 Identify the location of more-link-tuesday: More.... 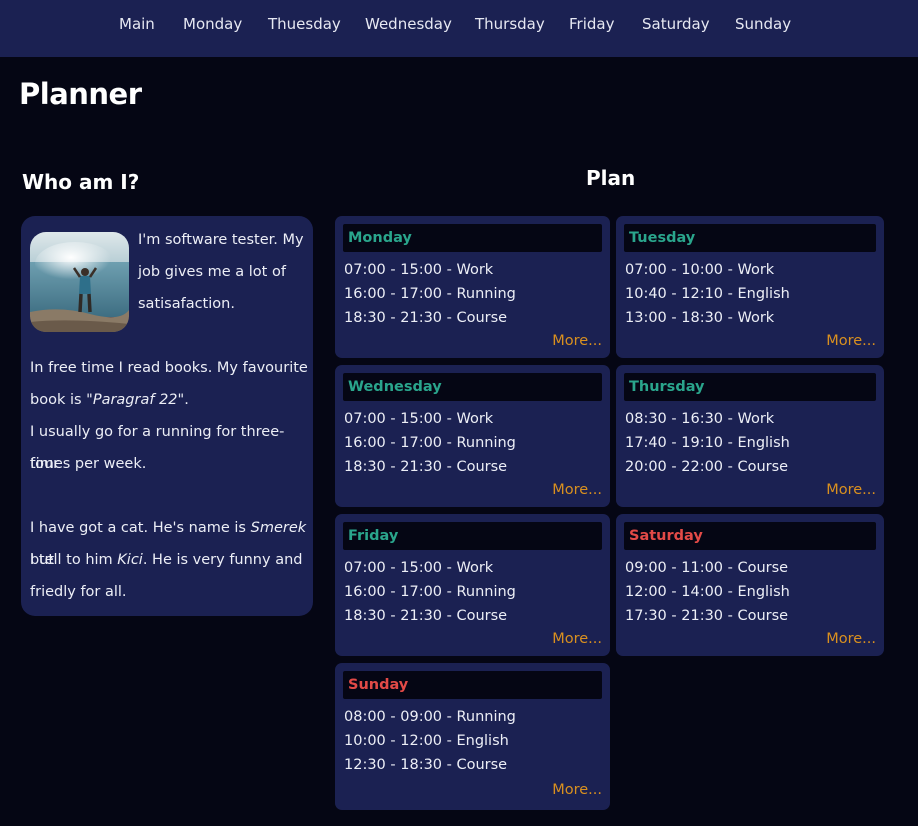
(851, 341).